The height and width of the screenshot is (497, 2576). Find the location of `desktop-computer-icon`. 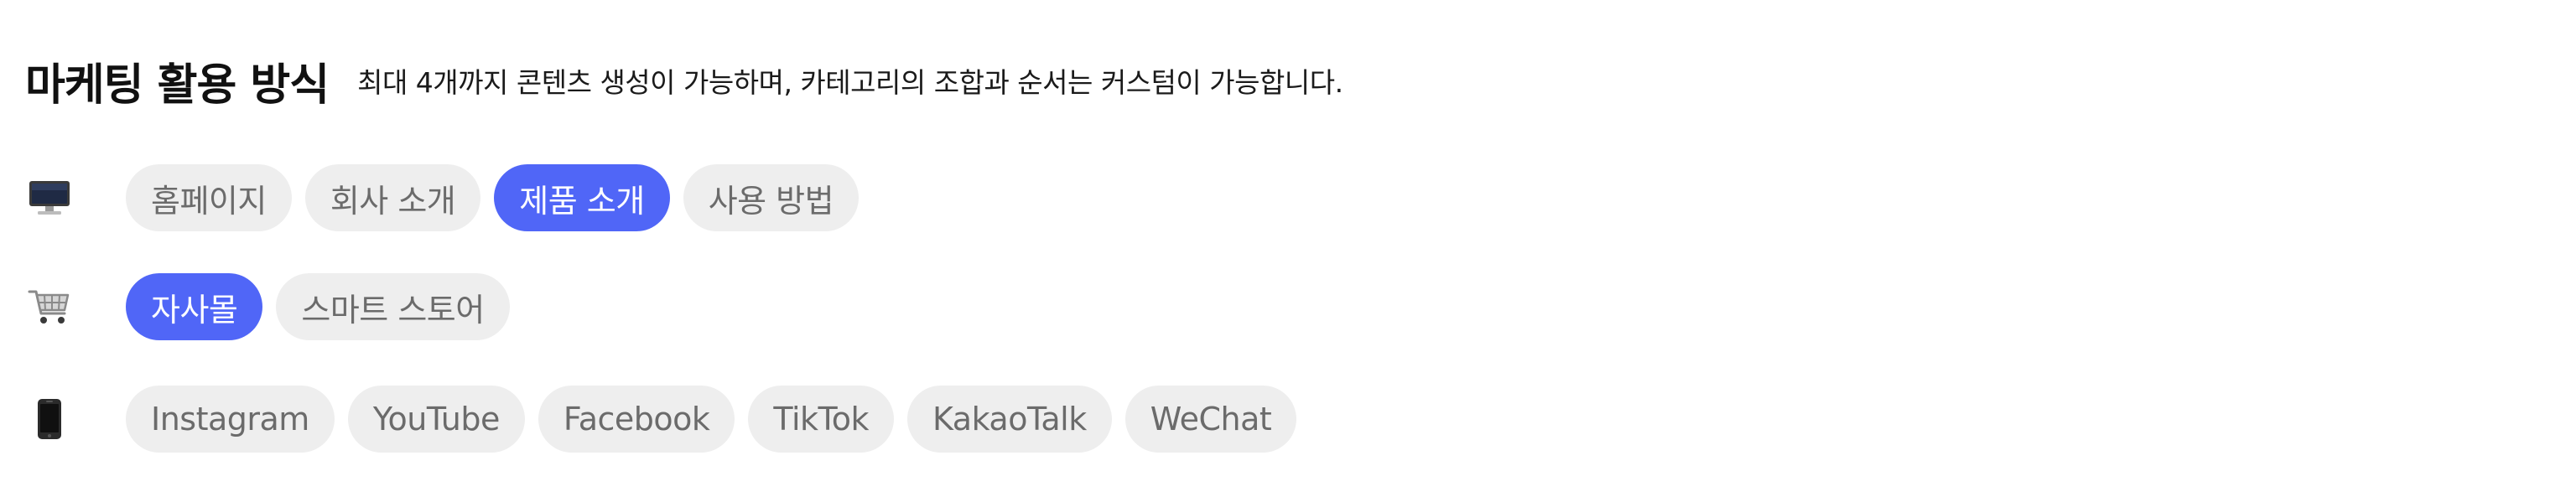

desktop-computer-icon is located at coordinates (49, 197).